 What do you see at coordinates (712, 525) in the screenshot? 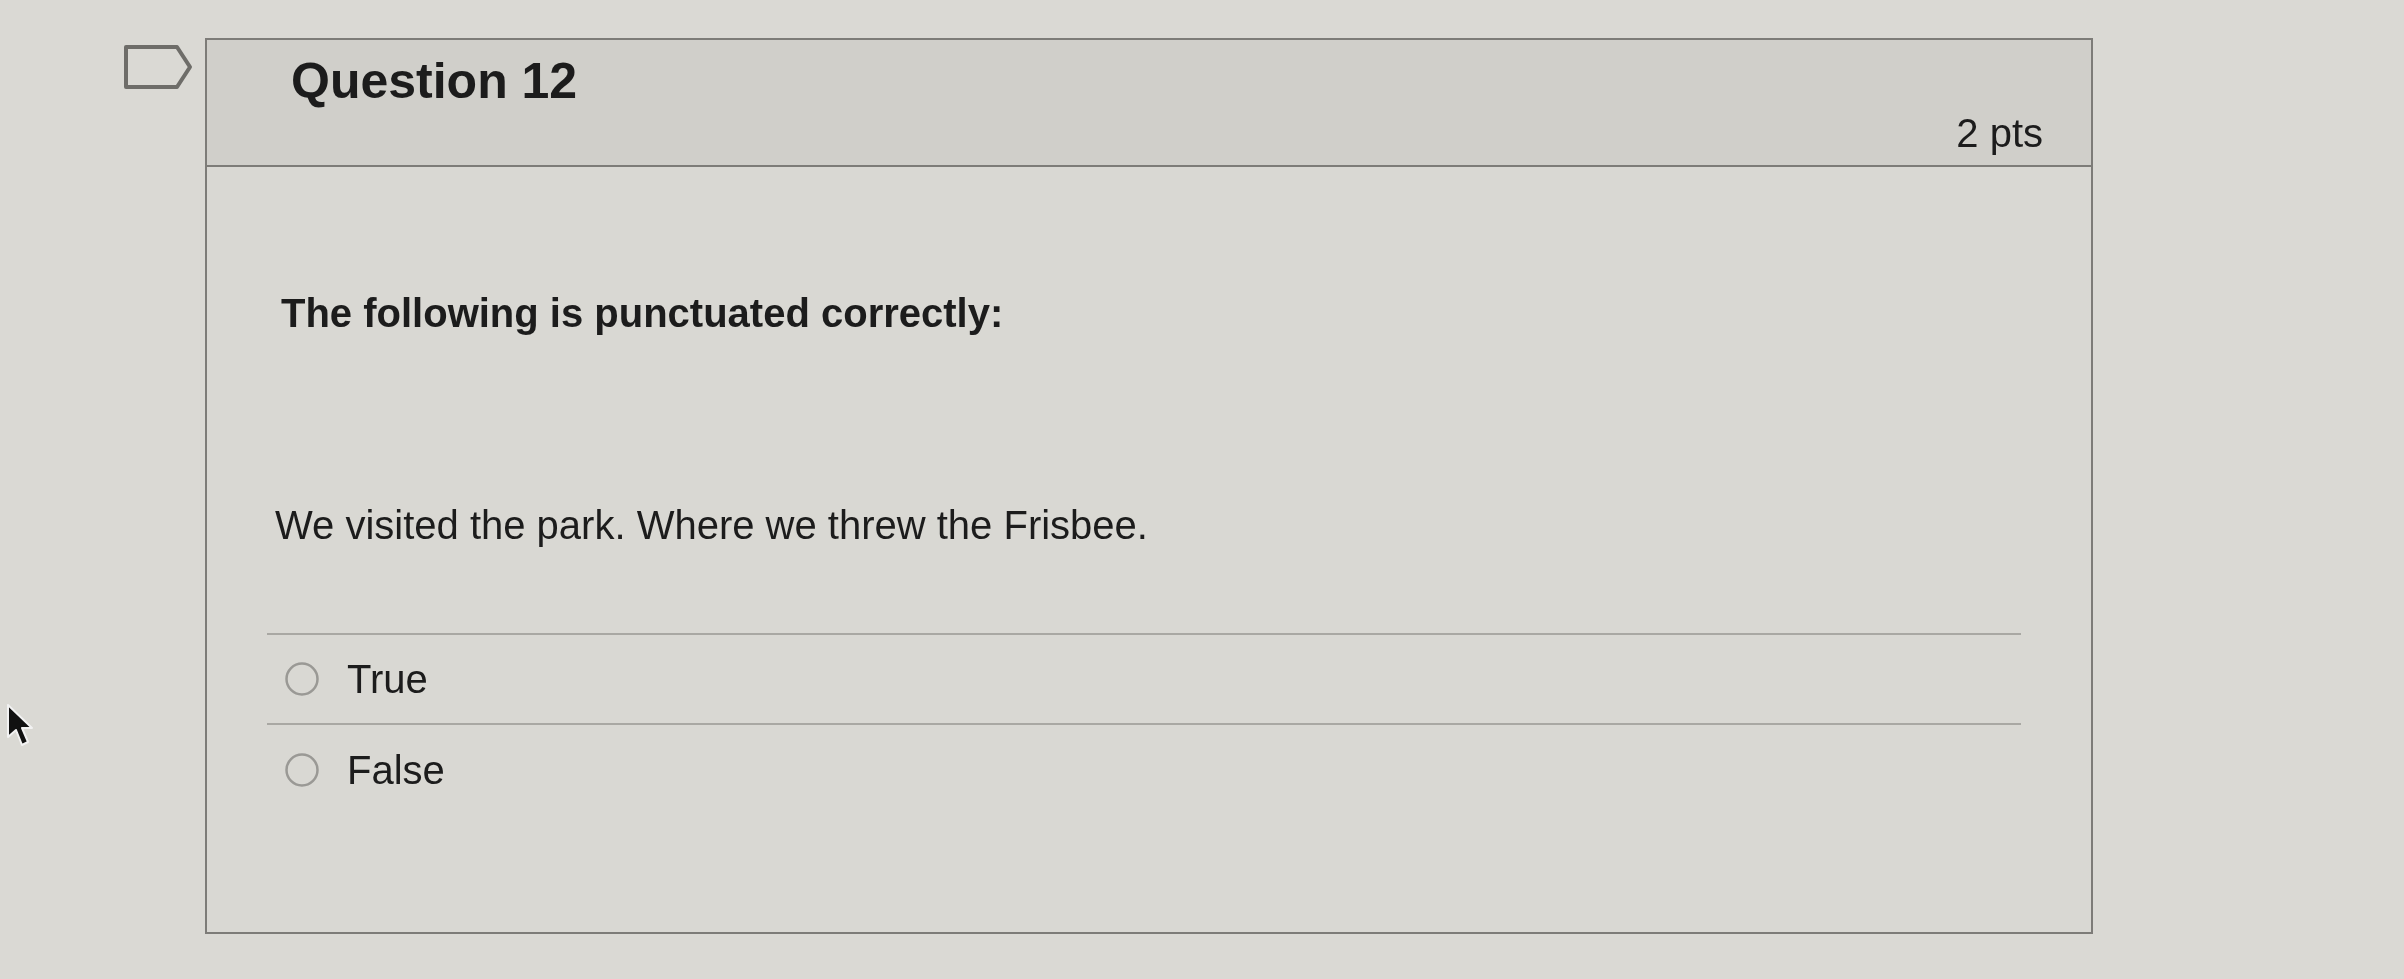
I see `question-sentence: We visited the park. Where we threw the Frisbee.` at bounding box center [712, 525].